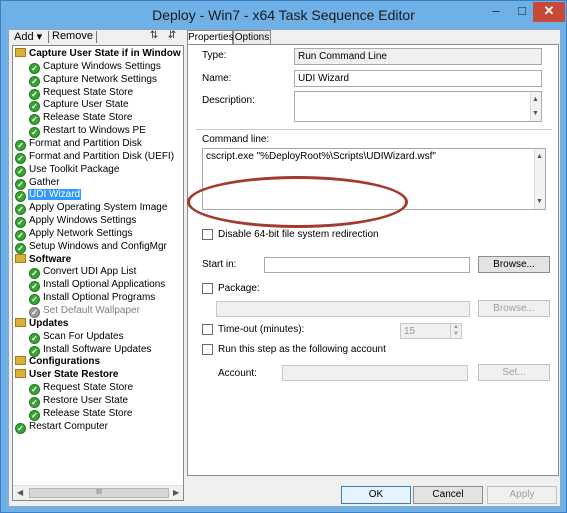 This screenshot has height=513, width=567. I want to click on tree-item-label: Convert UDI App List, so click(90, 272).